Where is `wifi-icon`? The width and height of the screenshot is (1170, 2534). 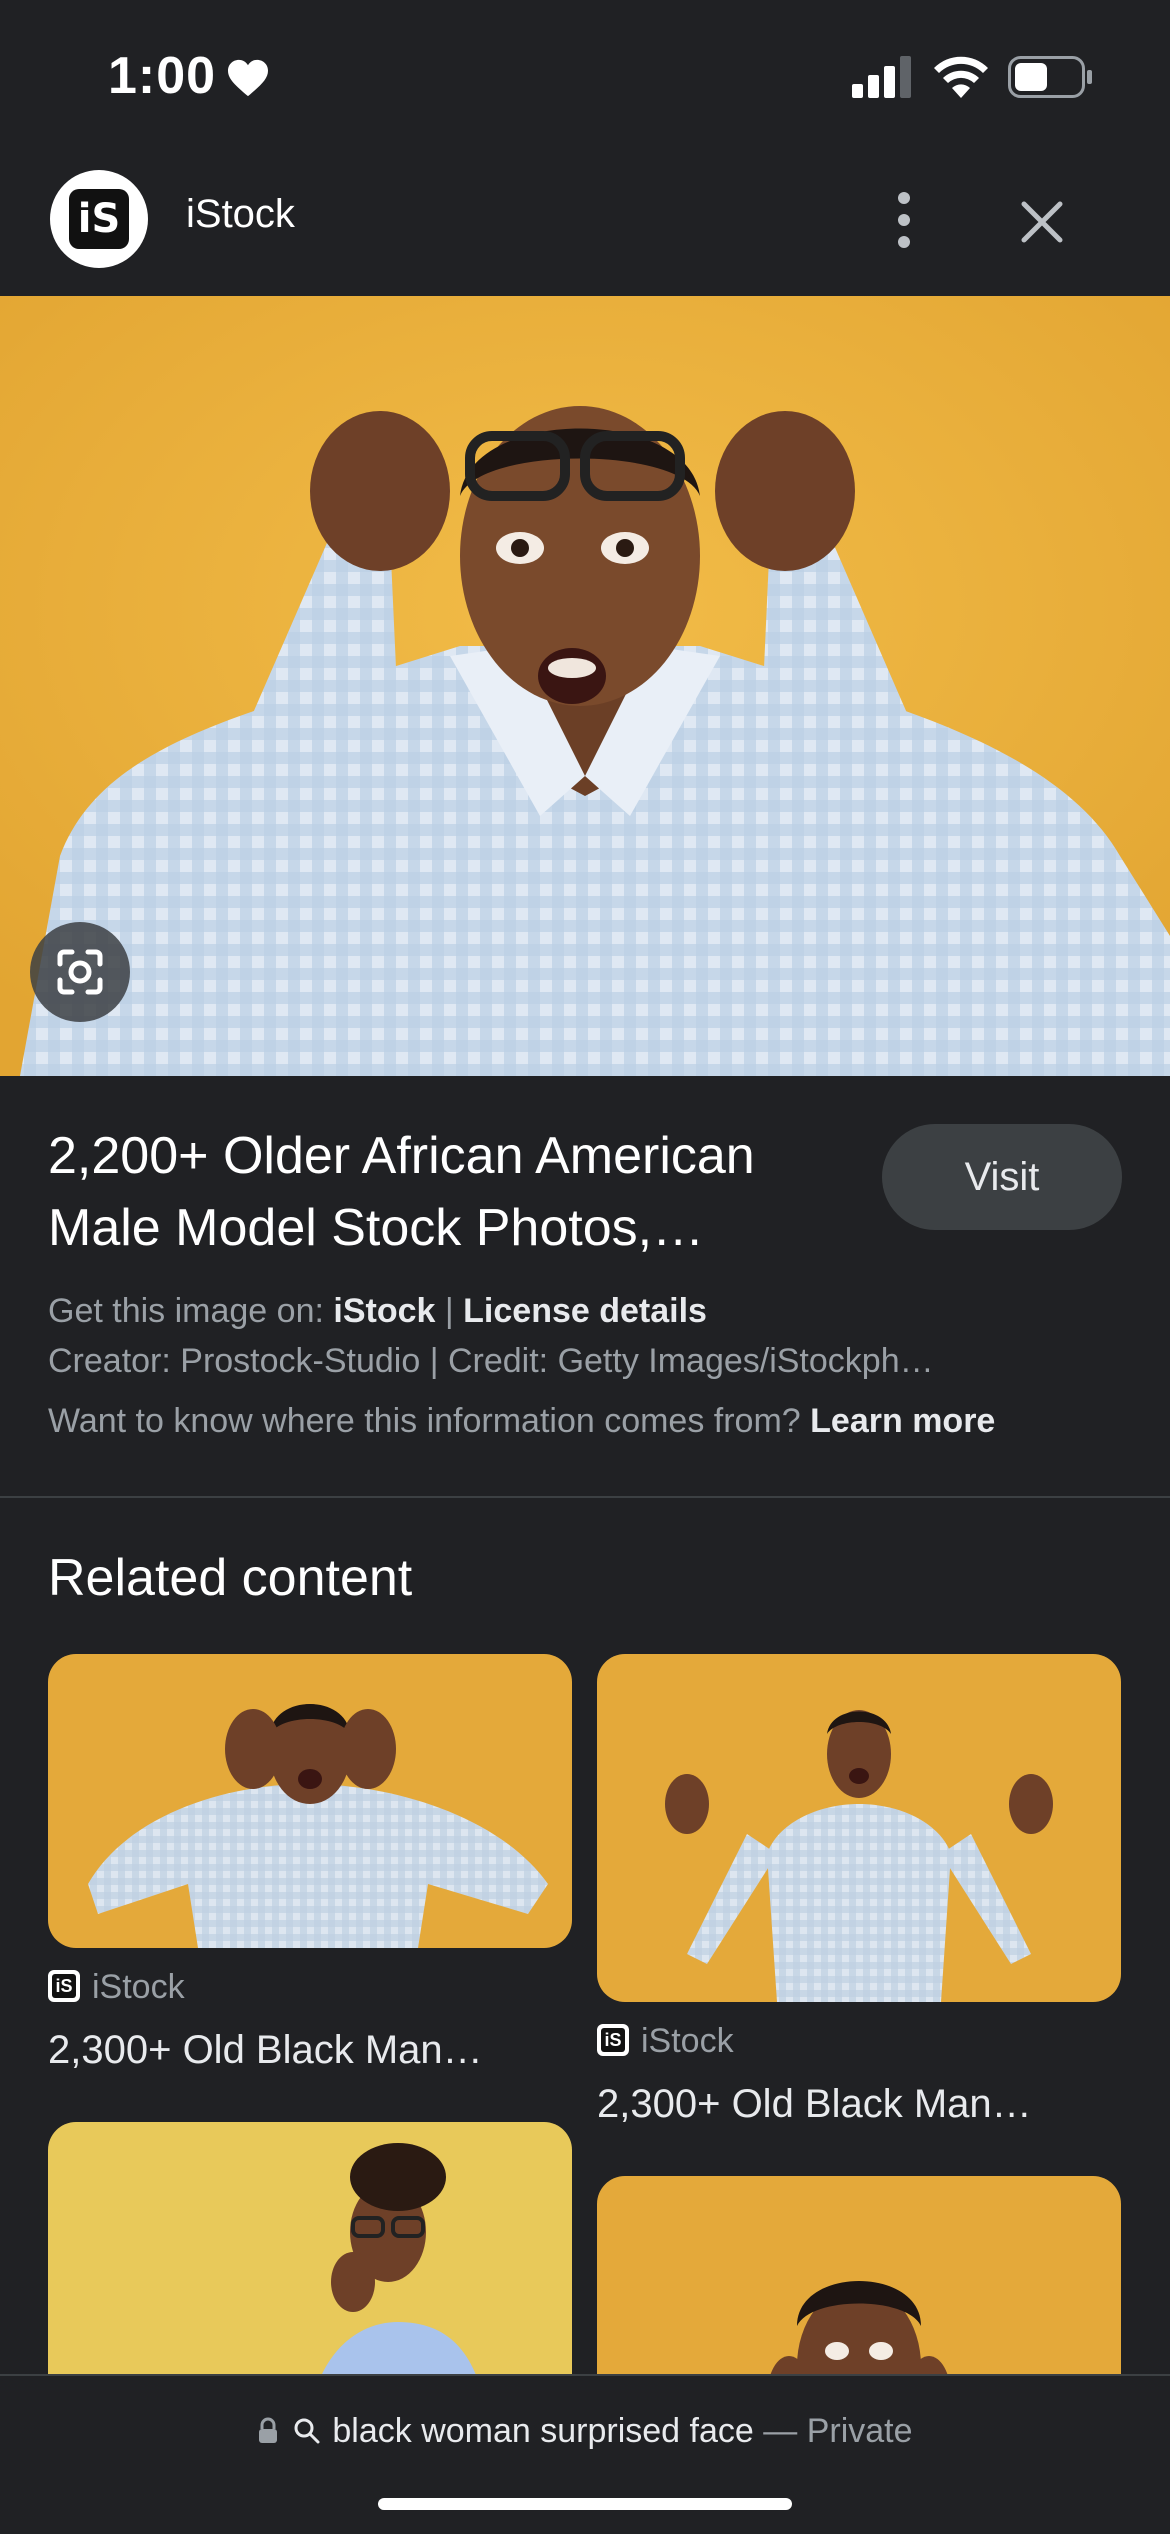 wifi-icon is located at coordinates (961, 77).